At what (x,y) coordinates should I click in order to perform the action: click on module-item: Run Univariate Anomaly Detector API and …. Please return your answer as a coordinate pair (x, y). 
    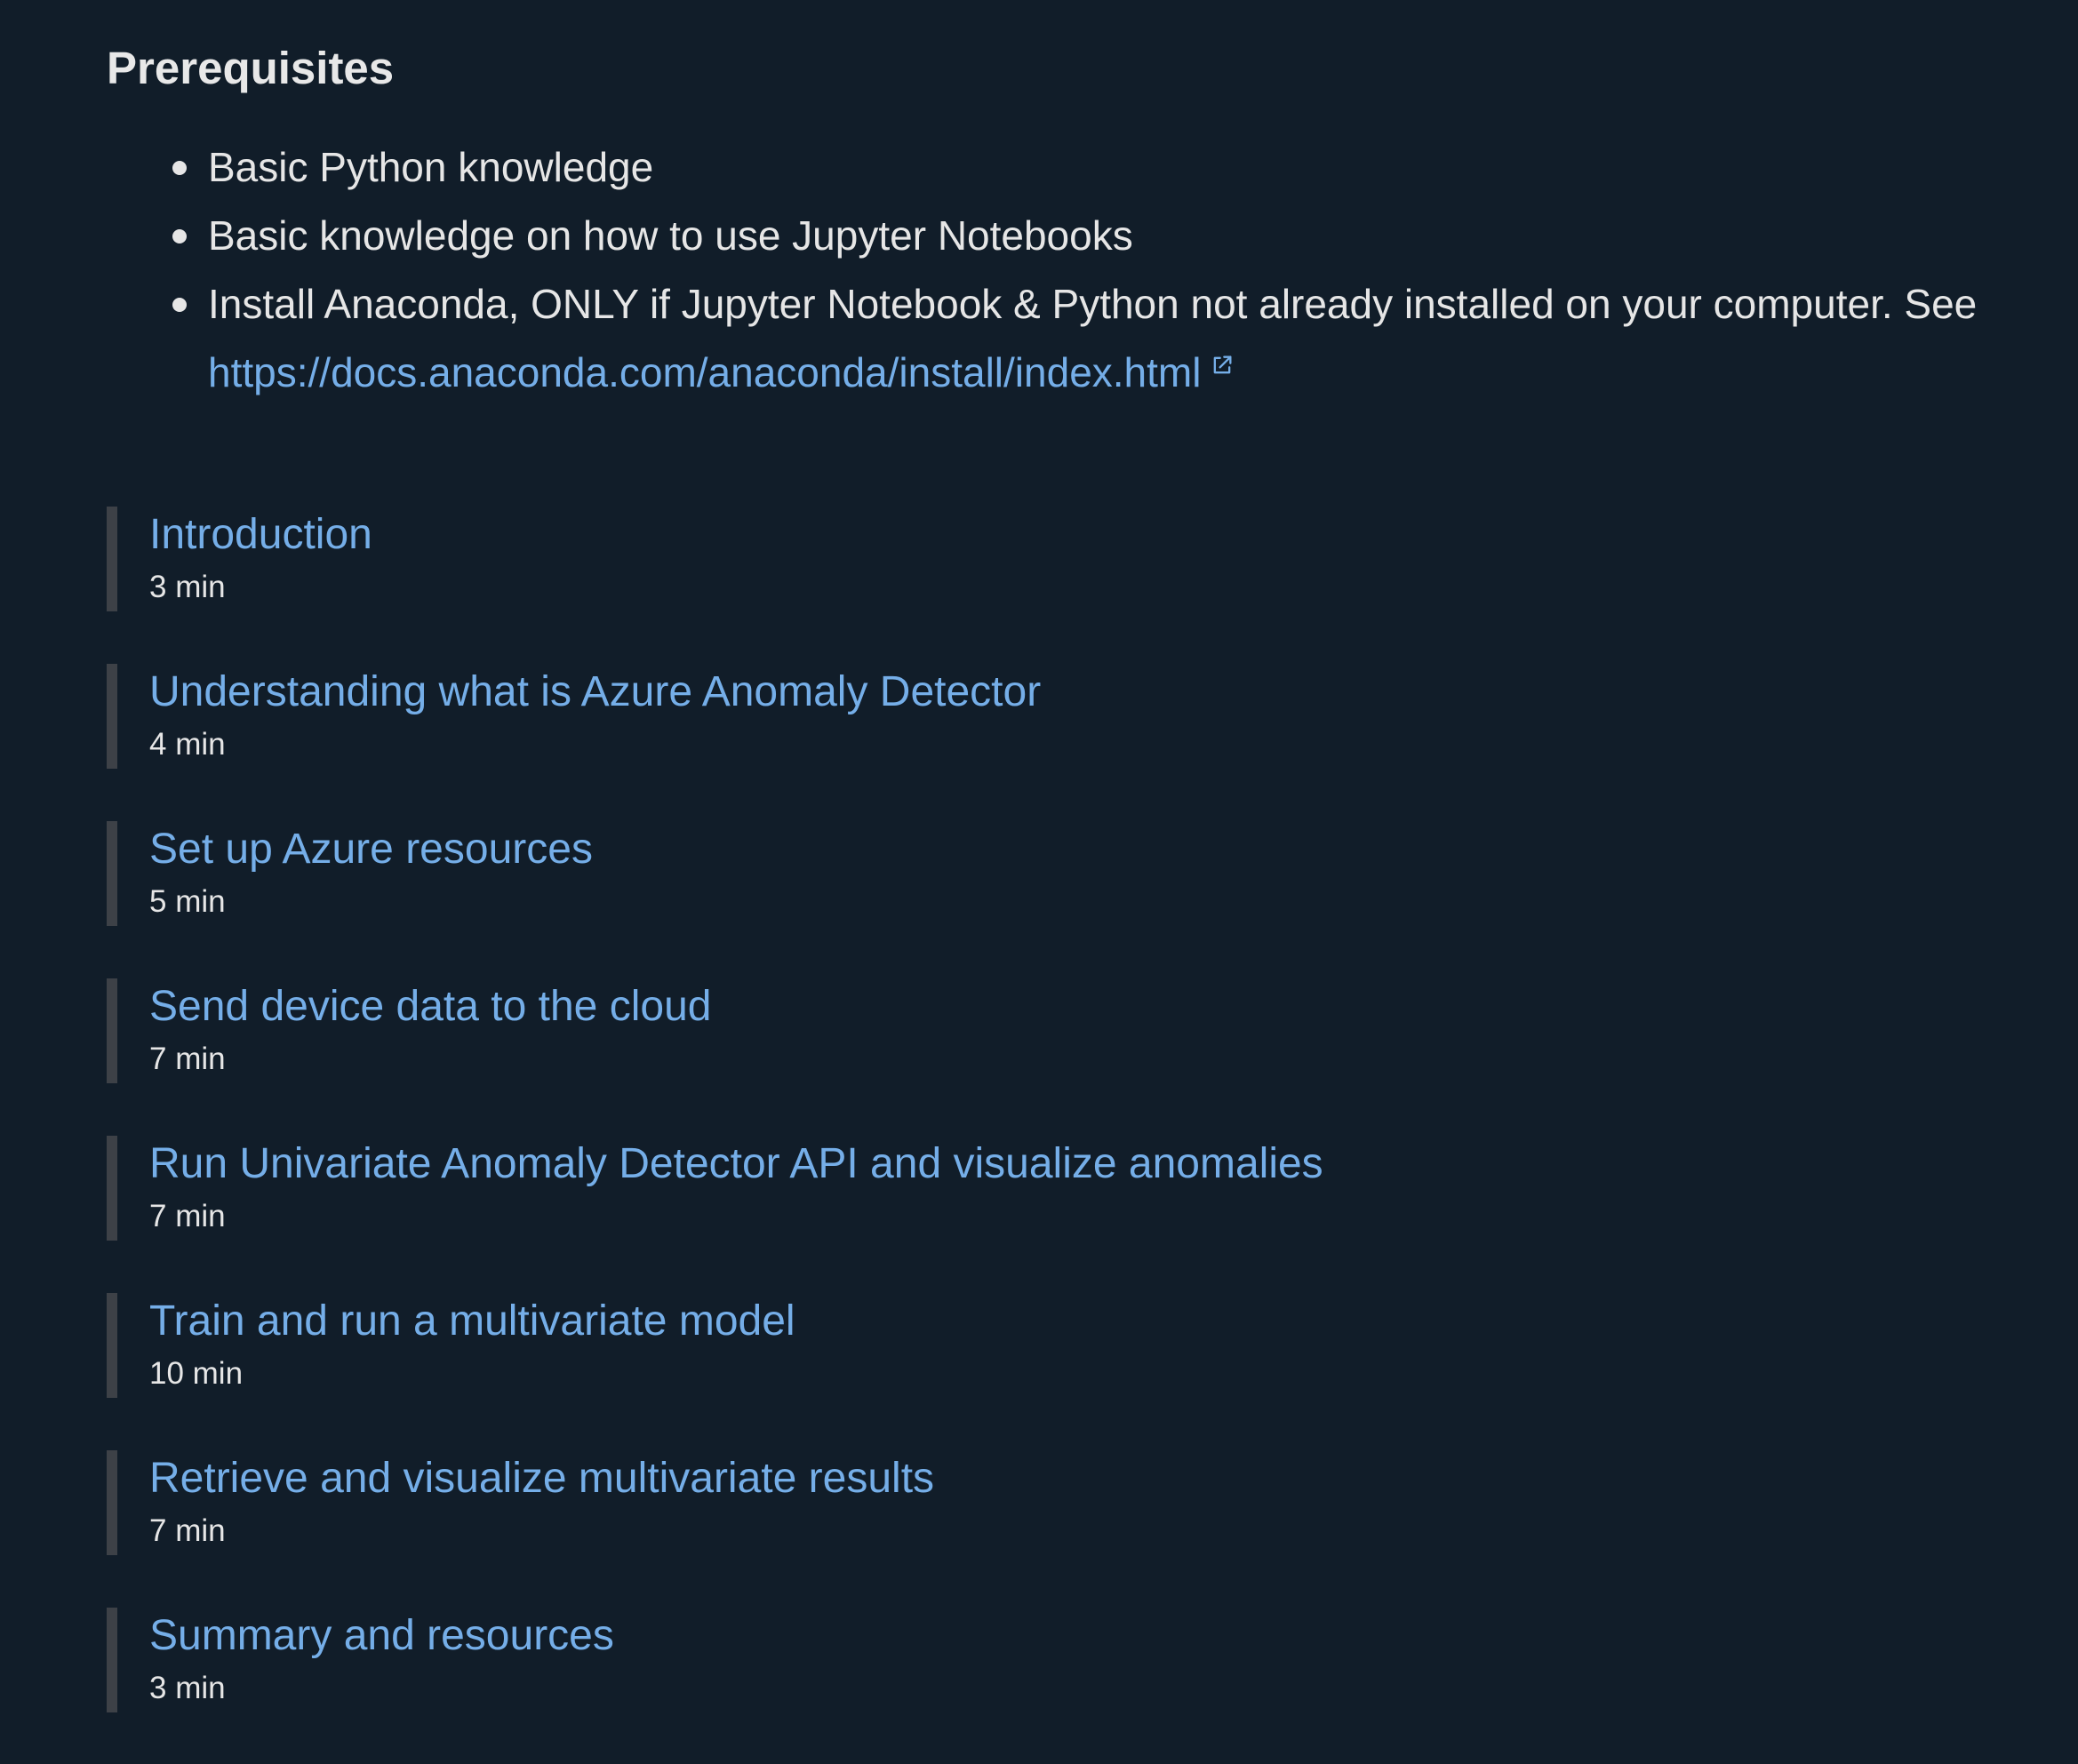
    Looking at the image, I should click on (1092, 1188).